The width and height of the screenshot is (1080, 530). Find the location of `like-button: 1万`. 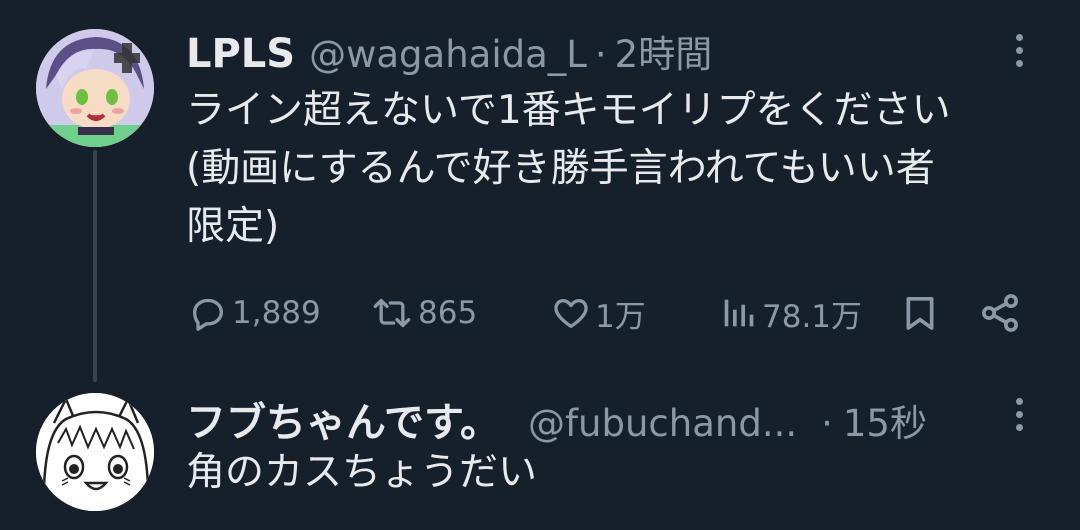

like-button: 1万 is located at coordinates (598, 313).